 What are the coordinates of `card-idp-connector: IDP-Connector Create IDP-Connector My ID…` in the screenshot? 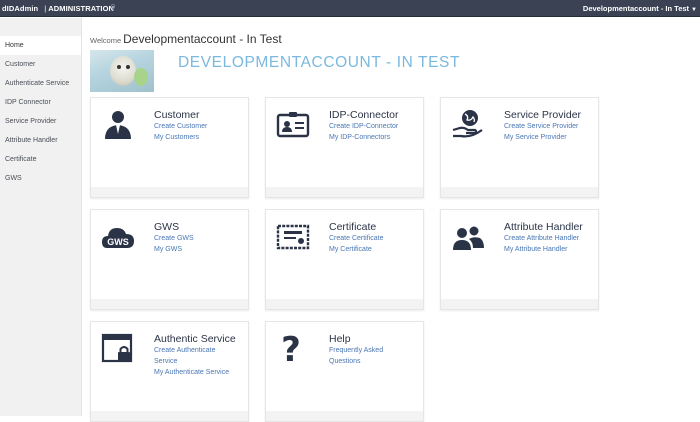 It's located at (344, 147).